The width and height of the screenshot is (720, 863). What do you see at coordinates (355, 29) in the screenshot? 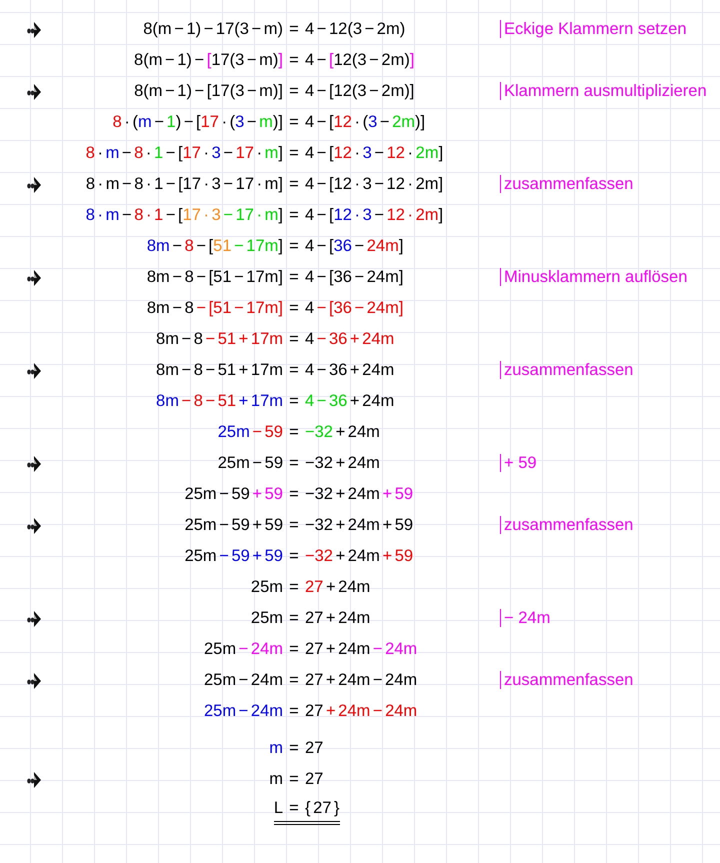
I see `equation-right-side: 4 − 12(3 − 2m)` at bounding box center [355, 29].